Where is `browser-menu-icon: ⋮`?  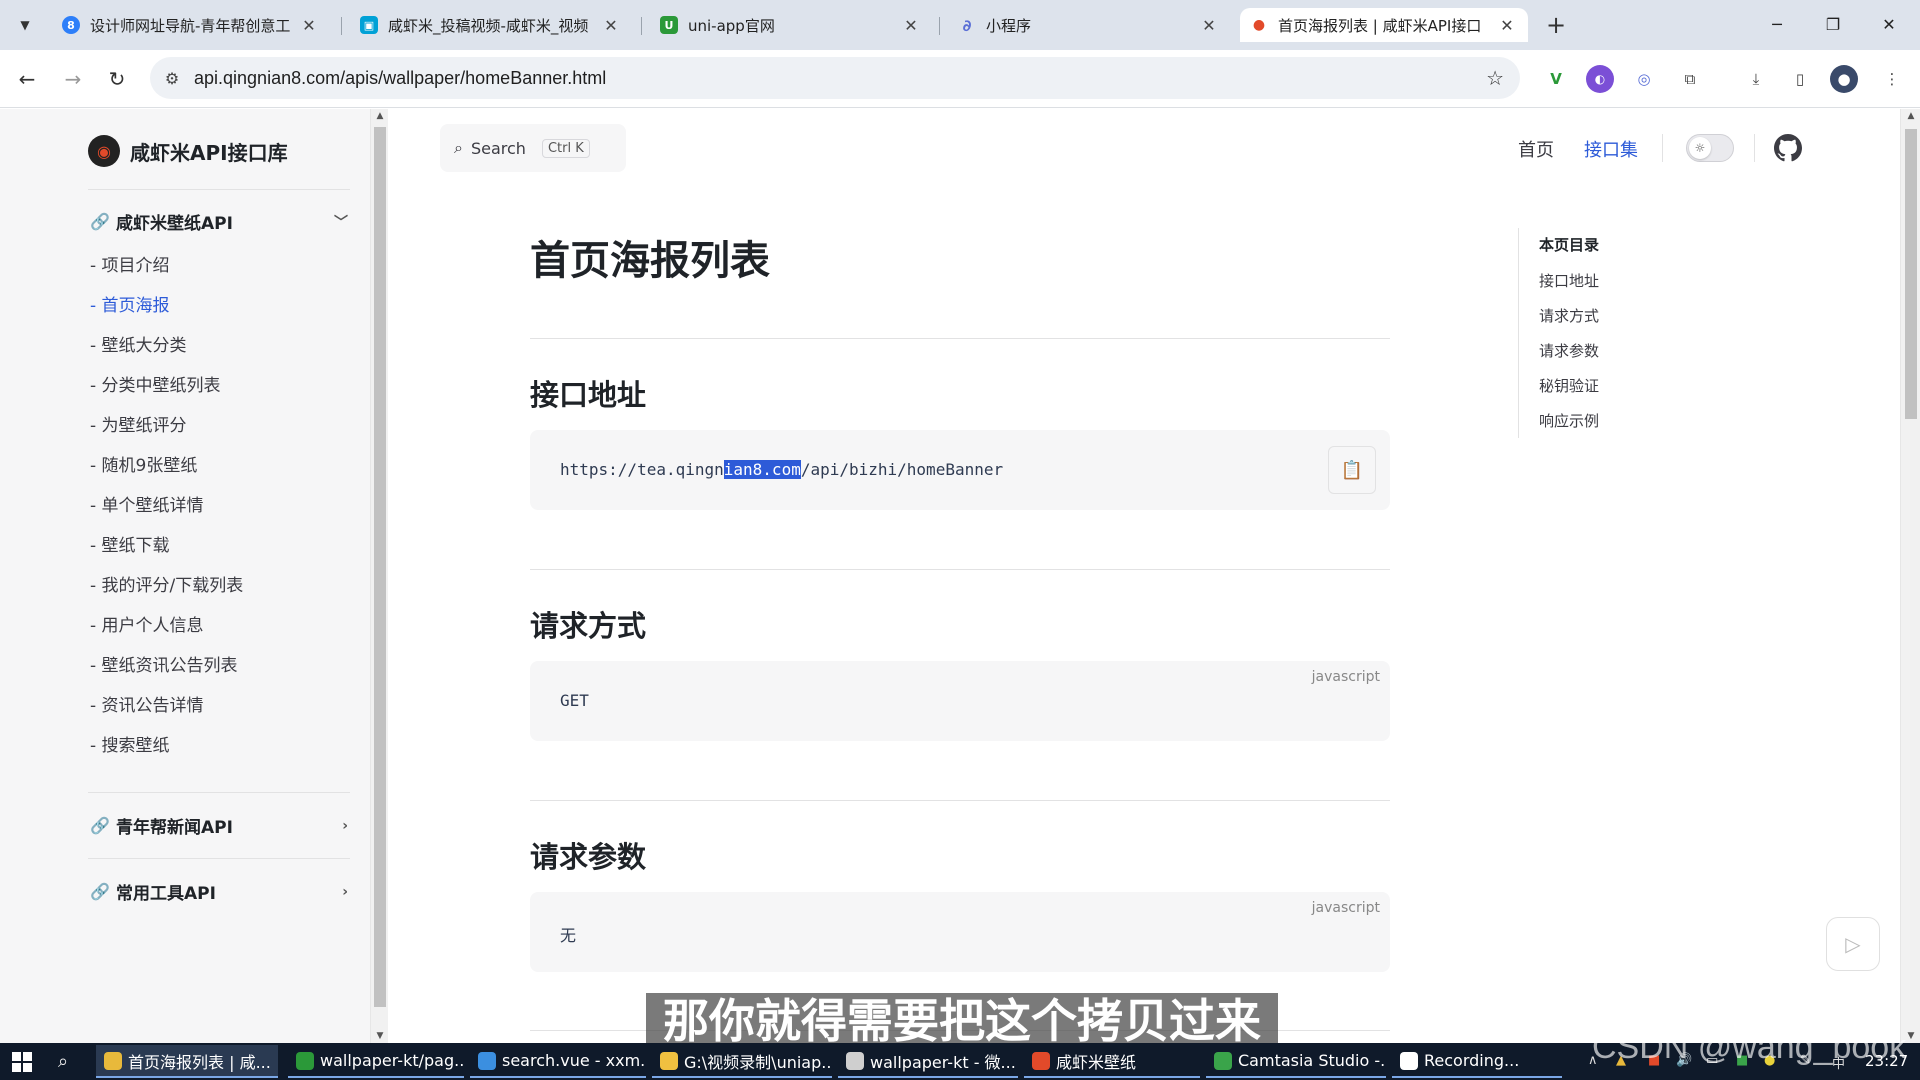 browser-menu-icon: ⋮ is located at coordinates (1892, 79).